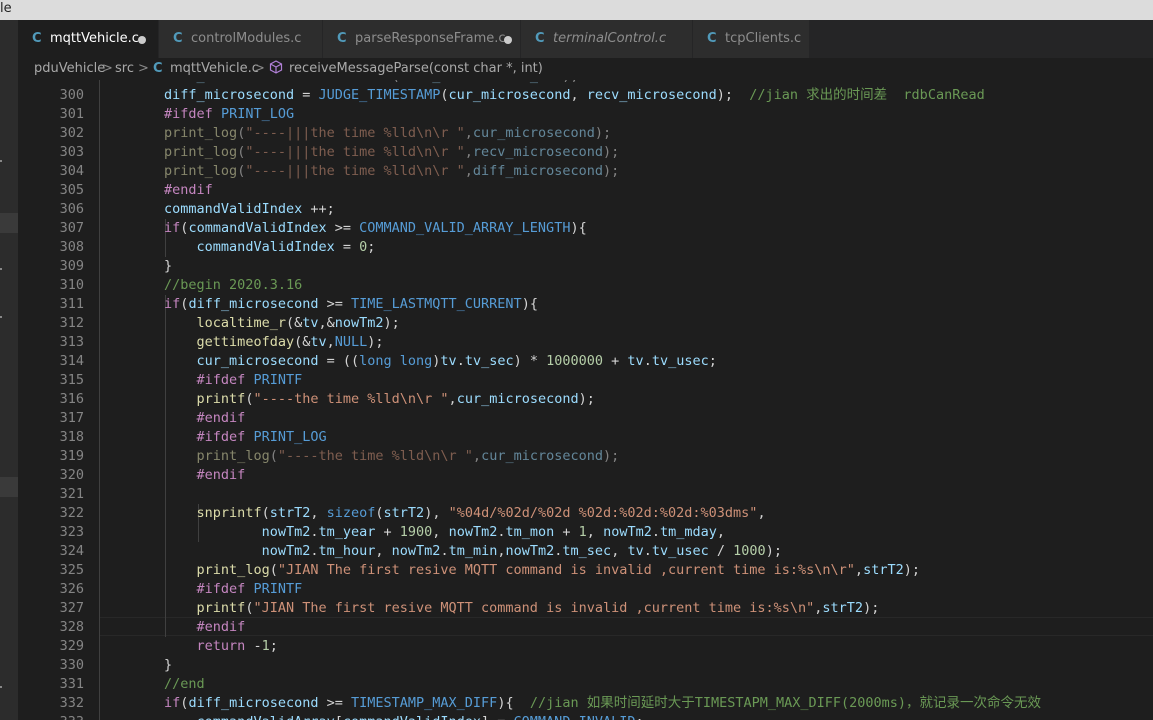 The image size is (1153, 720). I want to click on tab-controlmodules-c: CcontrolModules.c, so click(241, 39).